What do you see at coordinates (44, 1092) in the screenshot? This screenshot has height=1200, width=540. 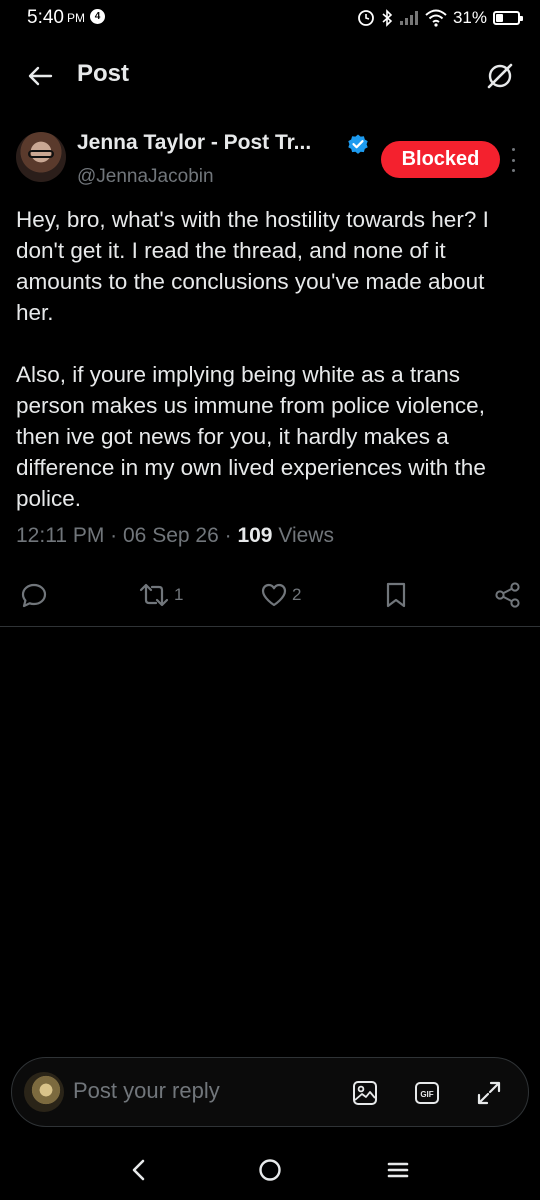 I see `current-user-avatar` at bounding box center [44, 1092].